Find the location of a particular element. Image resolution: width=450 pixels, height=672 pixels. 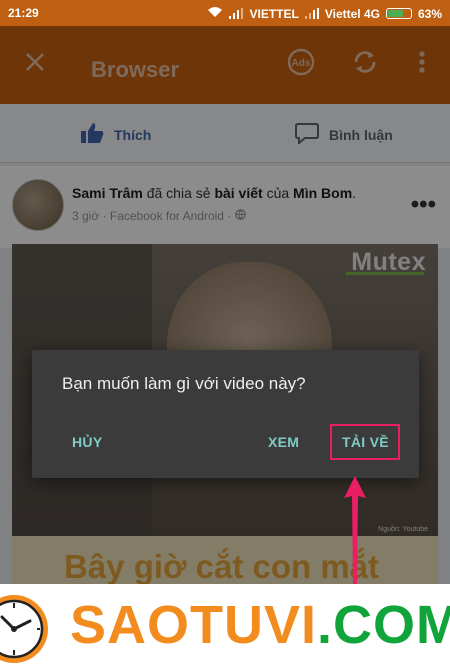

carrier1-label: VIETTEL is located at coordinates (274, 13).